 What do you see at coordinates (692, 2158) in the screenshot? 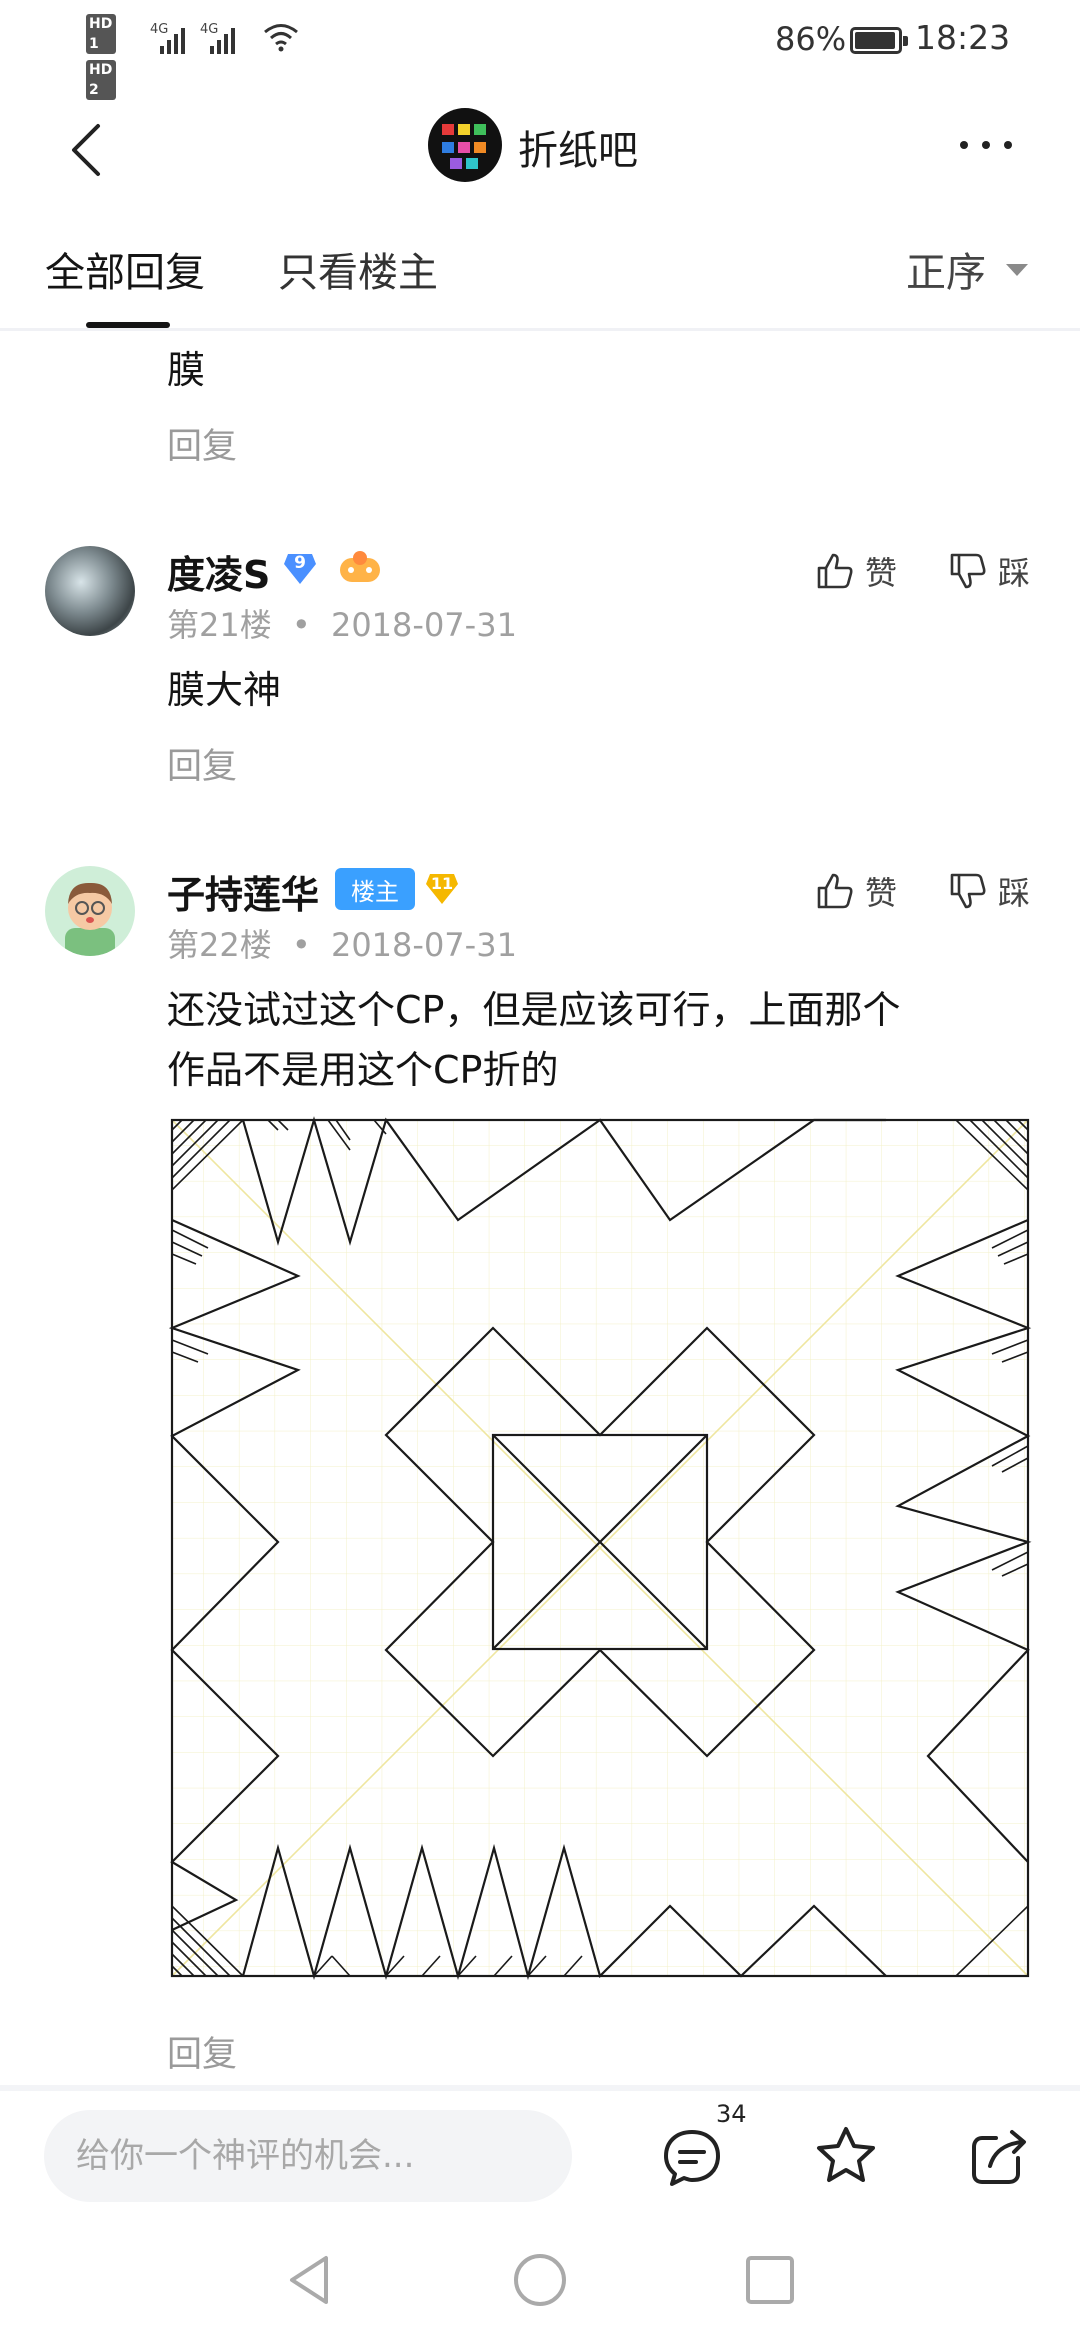
I see `comment-icon` at bounding box center [692, 2158].